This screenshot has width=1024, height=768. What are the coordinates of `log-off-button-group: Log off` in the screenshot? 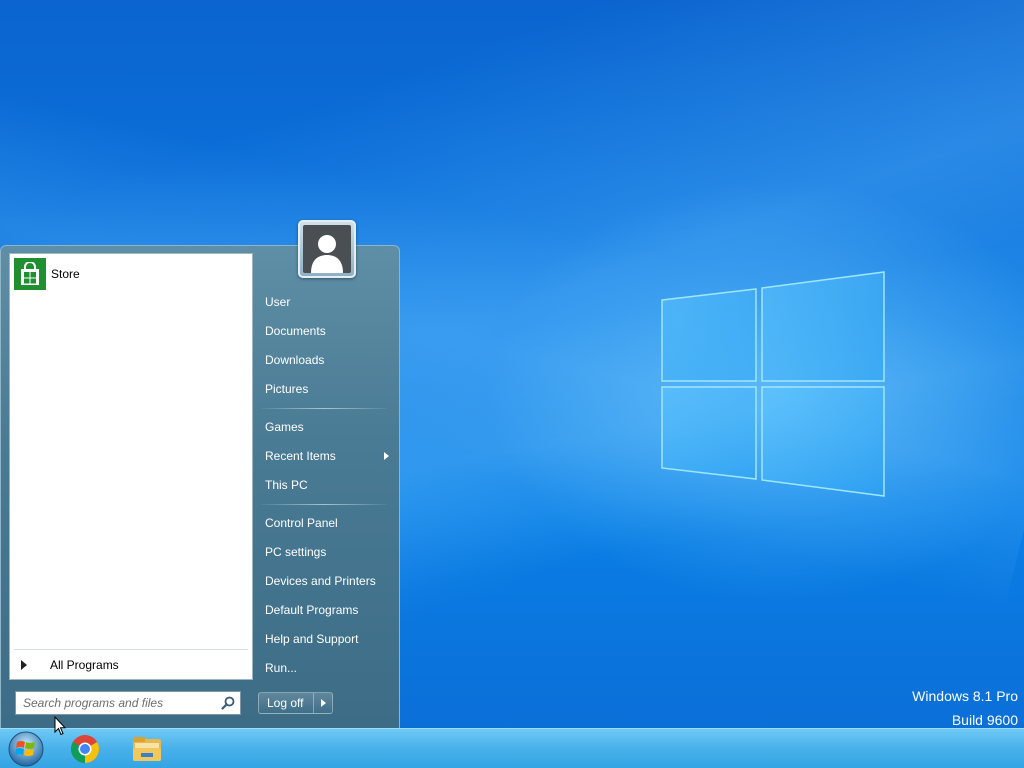 It's located at (296, 703).